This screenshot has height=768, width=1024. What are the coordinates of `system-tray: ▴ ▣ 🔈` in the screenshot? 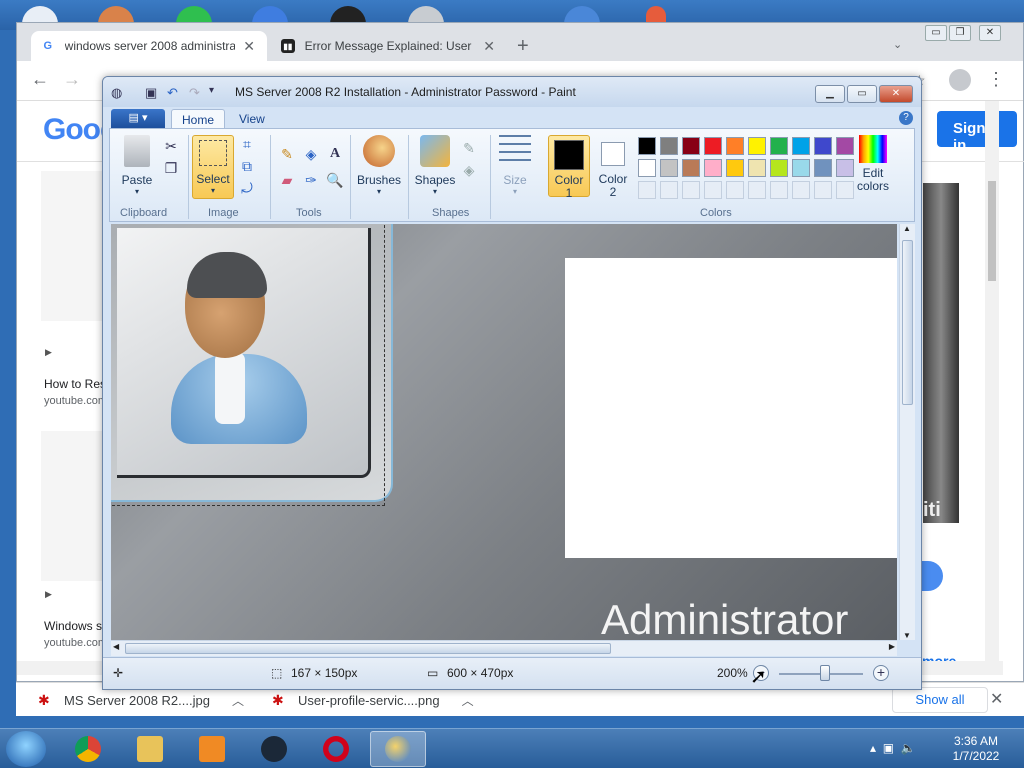 It's located at (893, 748).